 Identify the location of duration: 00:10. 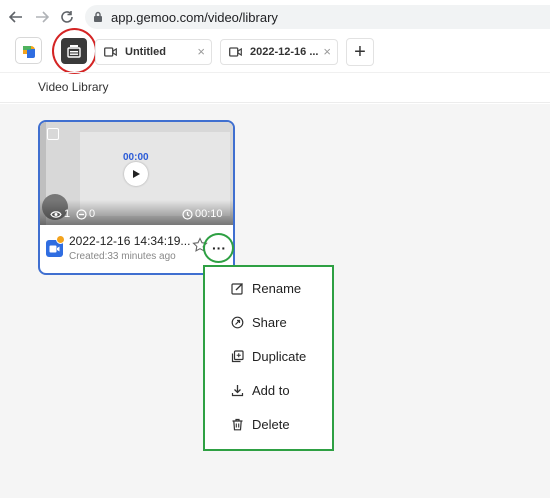
(202, 214).